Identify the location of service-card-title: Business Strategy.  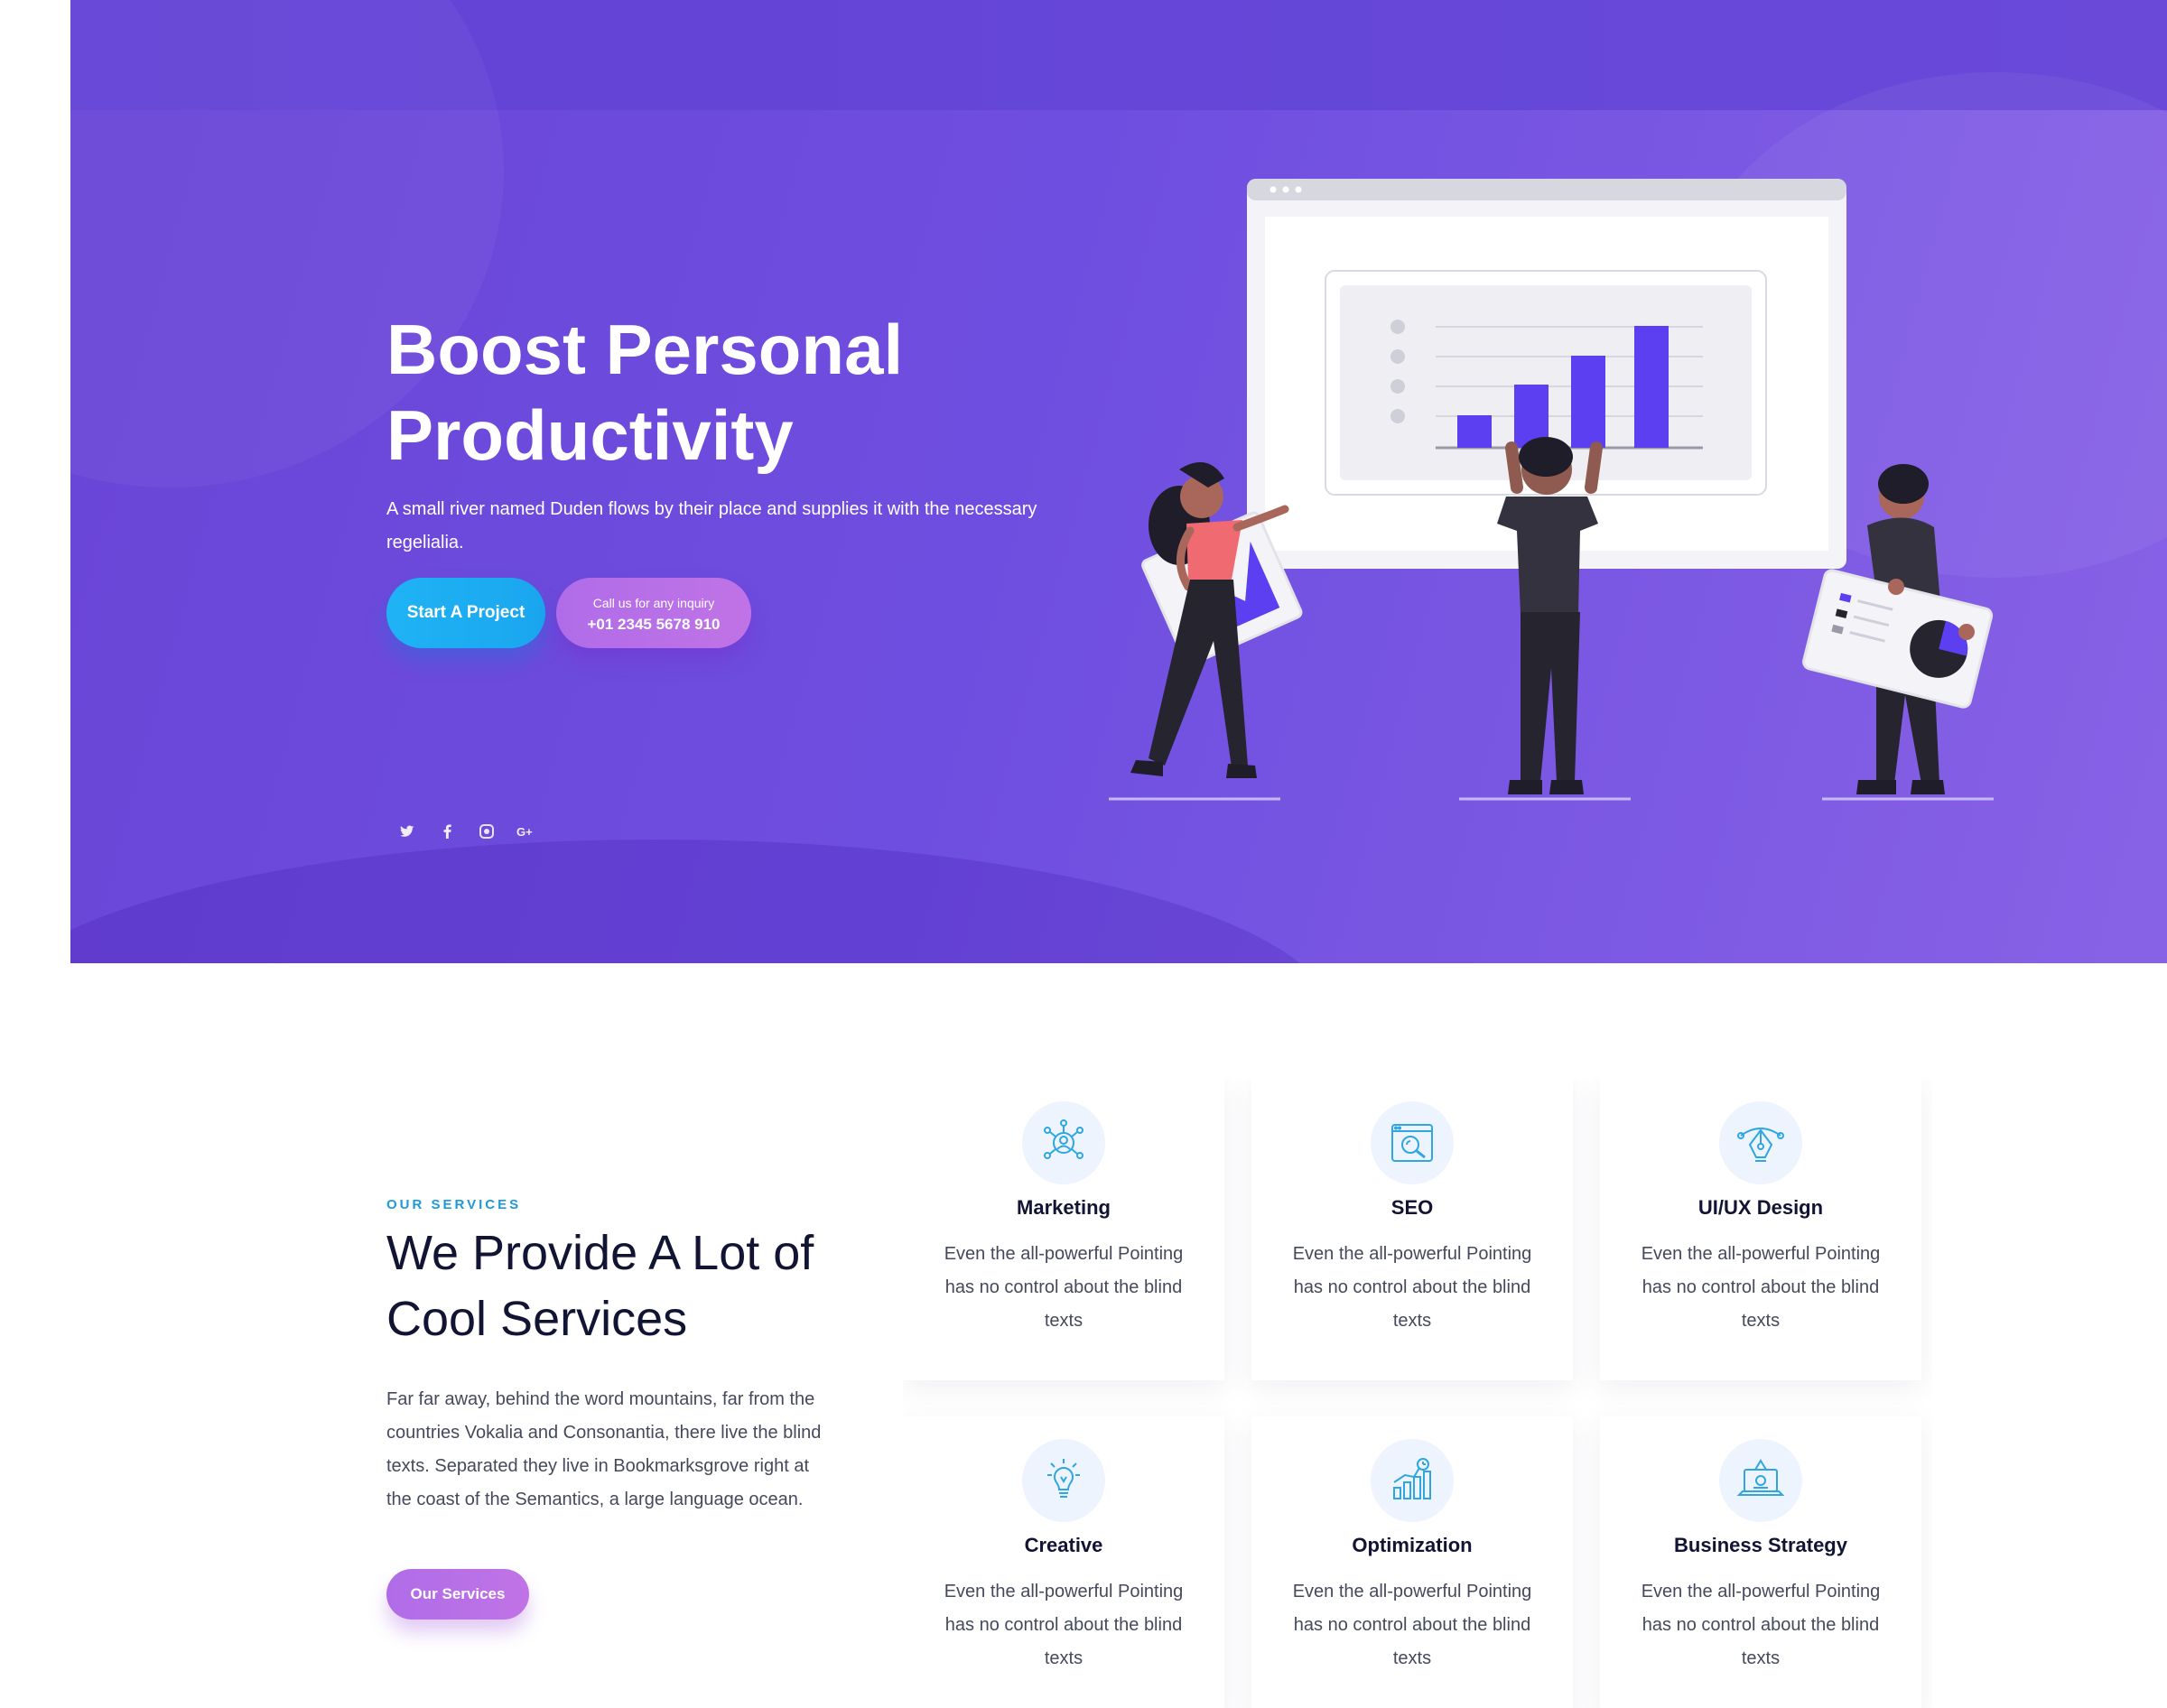
(1760, 1545).